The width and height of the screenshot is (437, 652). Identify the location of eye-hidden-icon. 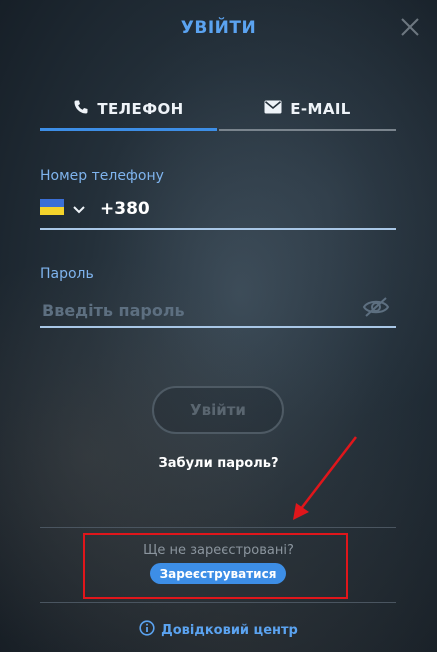
(376, 309).